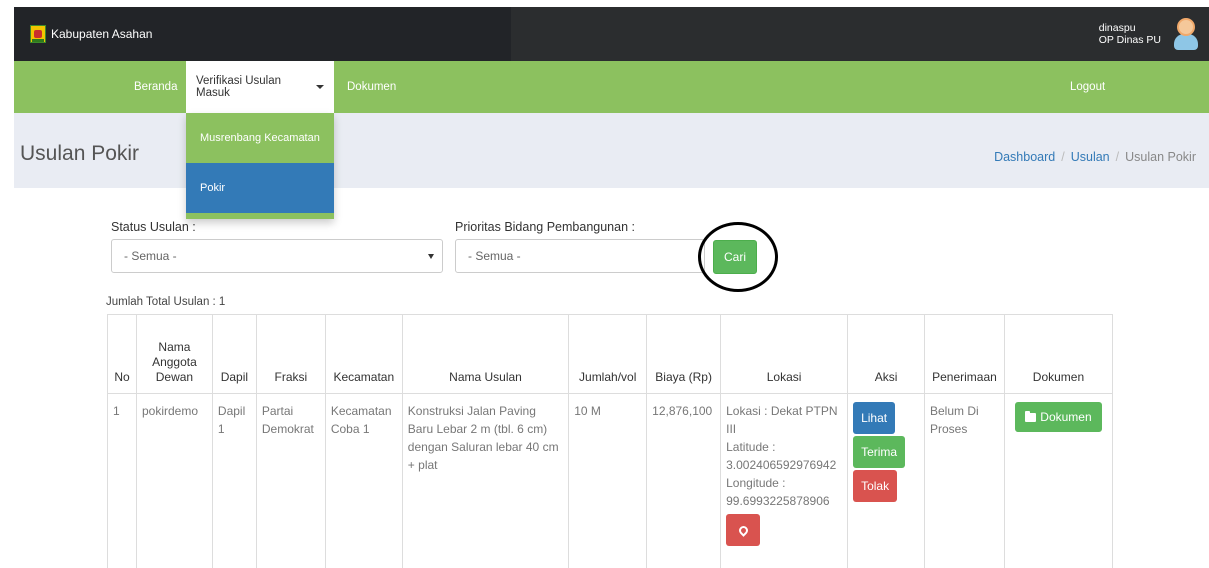  What do you see at coordinates (782, 420) in the screenshot?
I see `lokasi-text: Lokasi : Dekat PTPN III` at bounding box center [782, 420].